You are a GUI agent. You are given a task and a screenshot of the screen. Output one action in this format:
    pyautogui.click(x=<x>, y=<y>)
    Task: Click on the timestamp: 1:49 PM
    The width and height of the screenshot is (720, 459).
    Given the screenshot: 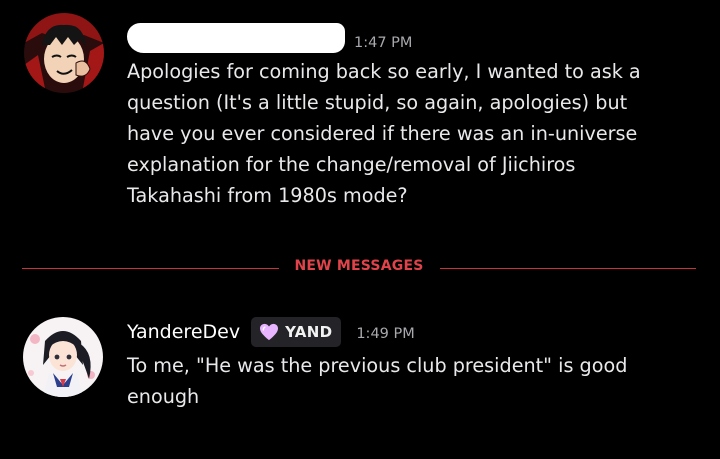 What is the action you would take?
    pyautogui.click(x=385, y=334)
    